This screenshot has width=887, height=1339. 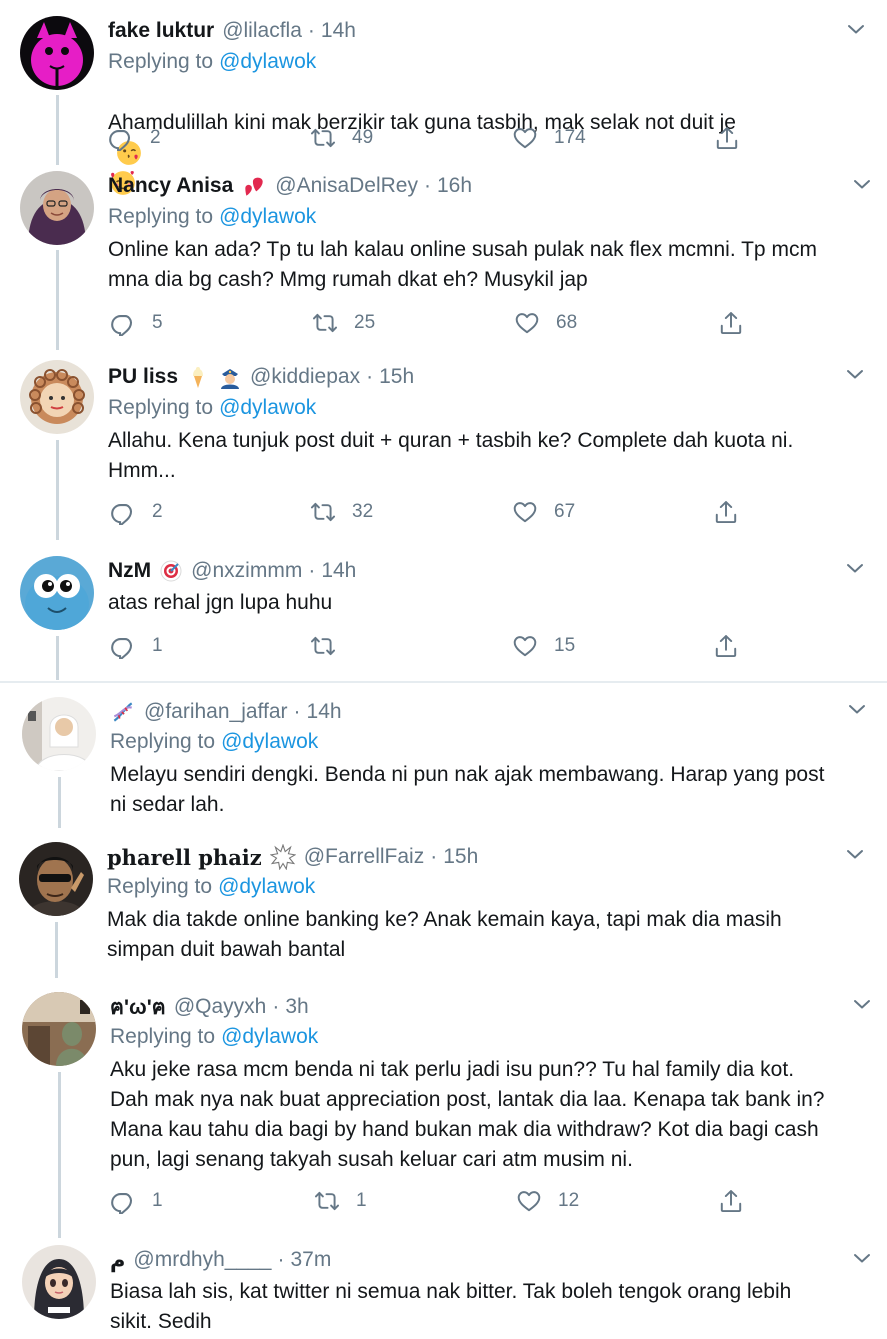 I want to click on like-button: 174, so click(x=549, y=138).